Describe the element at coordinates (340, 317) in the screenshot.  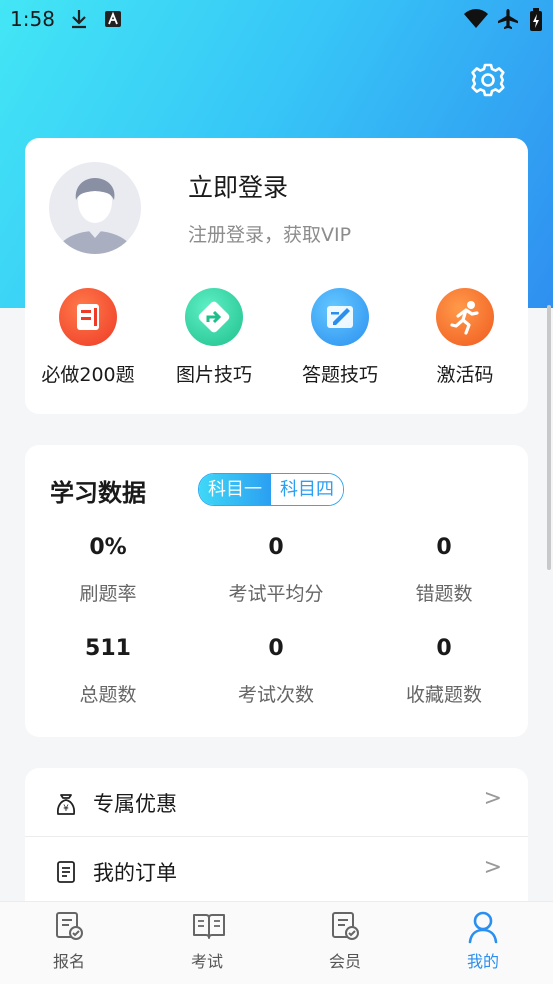
I see `edit-note-icon` at that location.